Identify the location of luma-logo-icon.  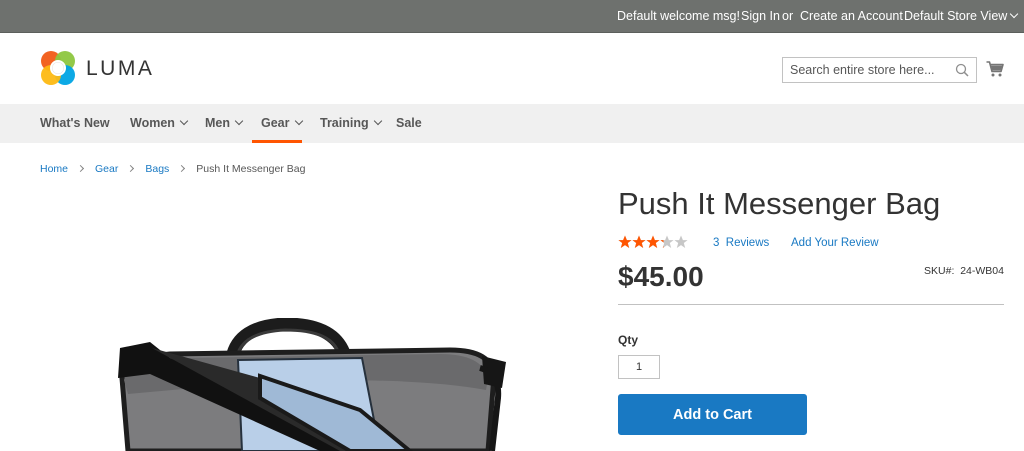
(58, 68).